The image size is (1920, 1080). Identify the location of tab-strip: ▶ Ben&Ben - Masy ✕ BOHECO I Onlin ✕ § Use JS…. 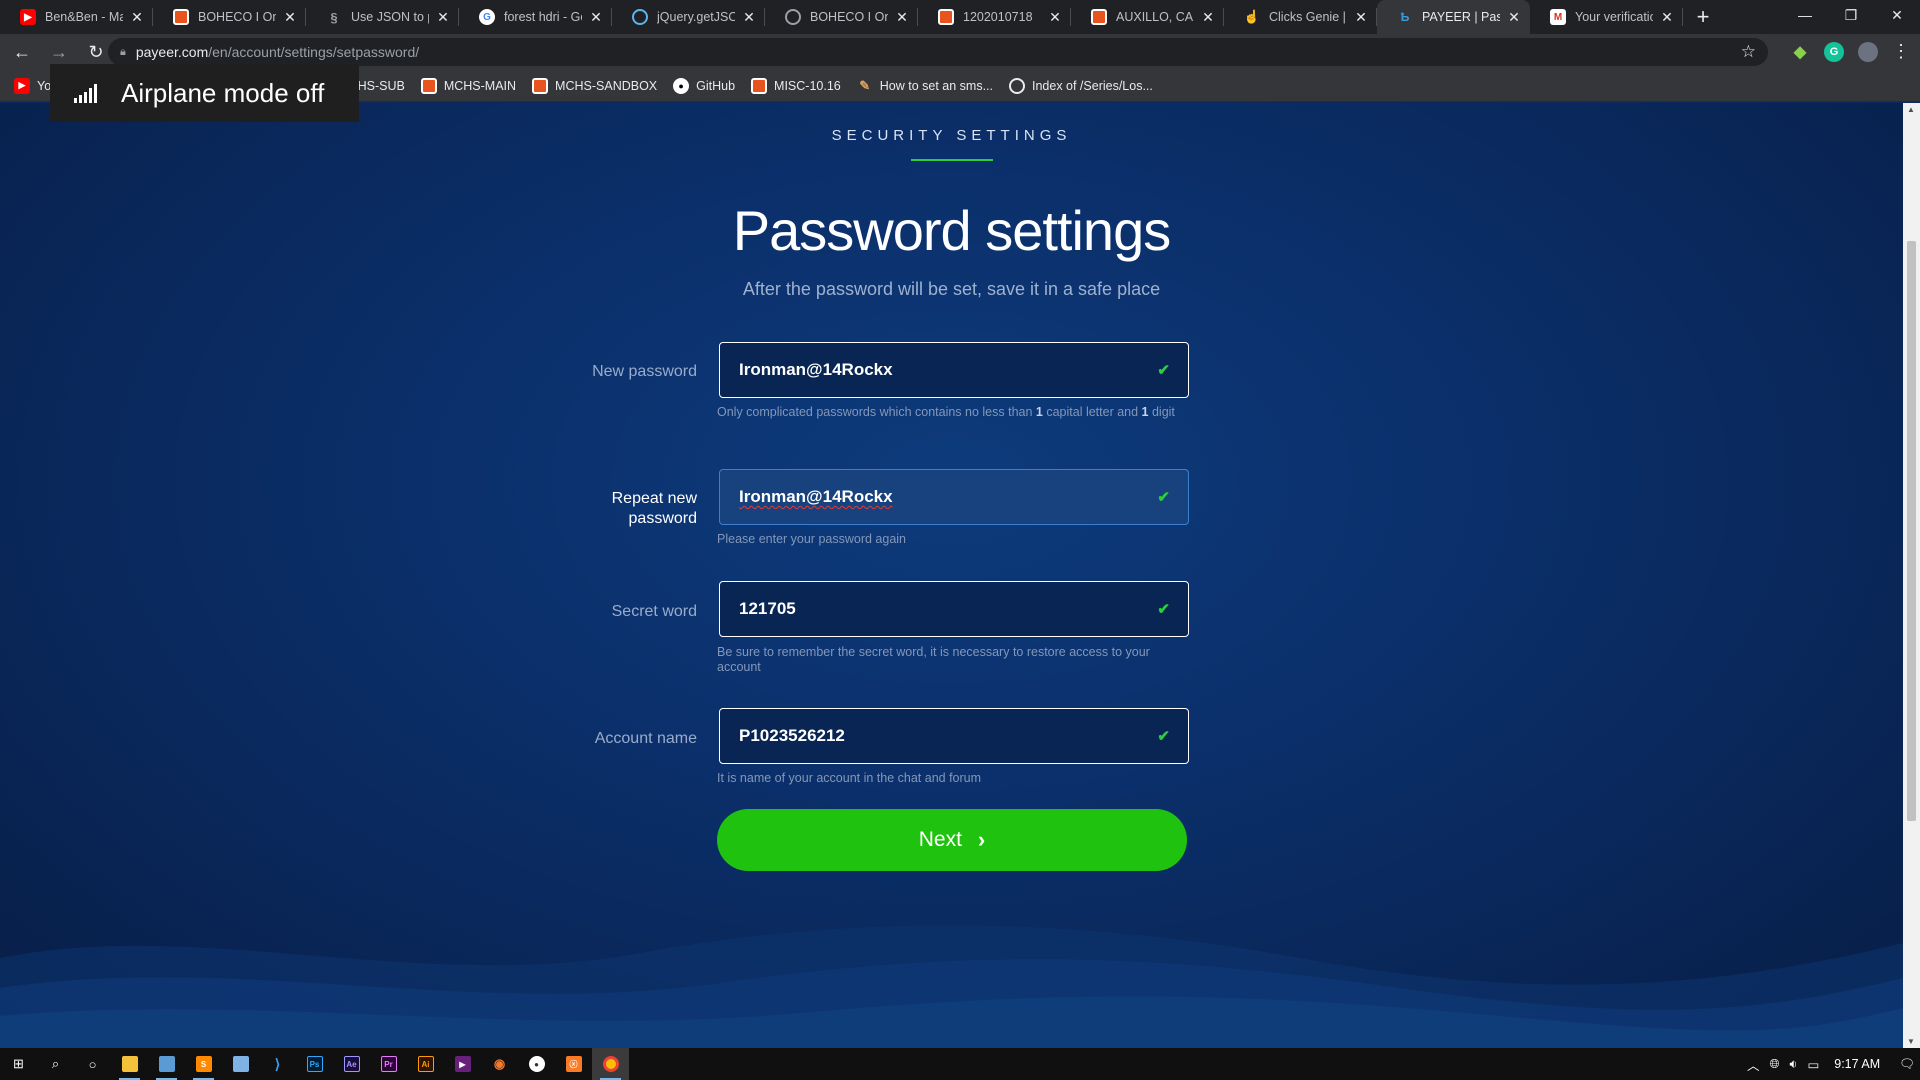
(960, 17).